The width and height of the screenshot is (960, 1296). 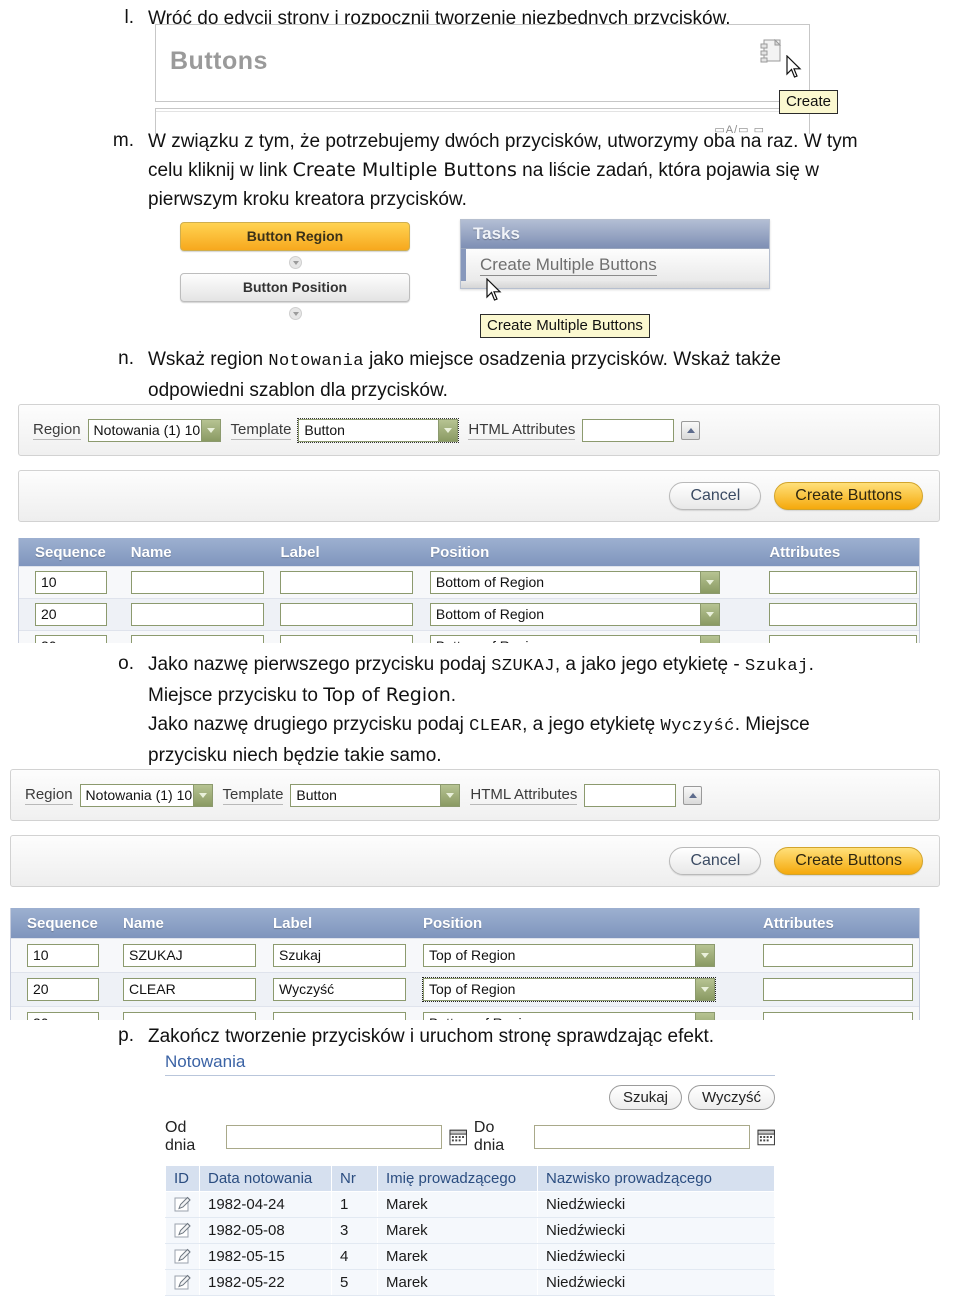 I want to click on step-o-position: Top of Region, so click(x=387, y=695).